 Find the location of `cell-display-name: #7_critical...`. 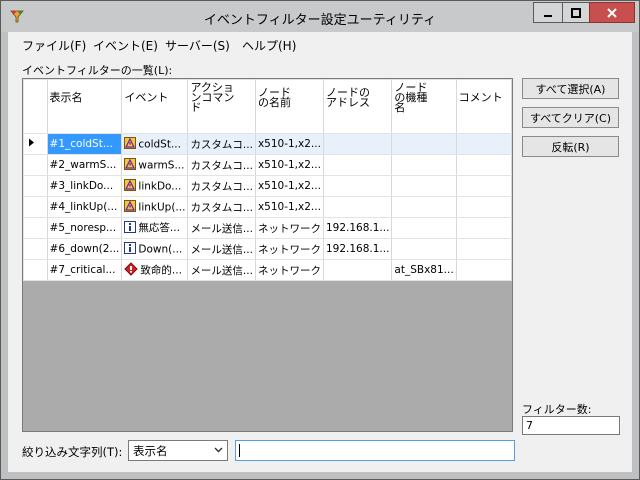

cell-display-name: #7_critical... is located at coordinates (84, 270).